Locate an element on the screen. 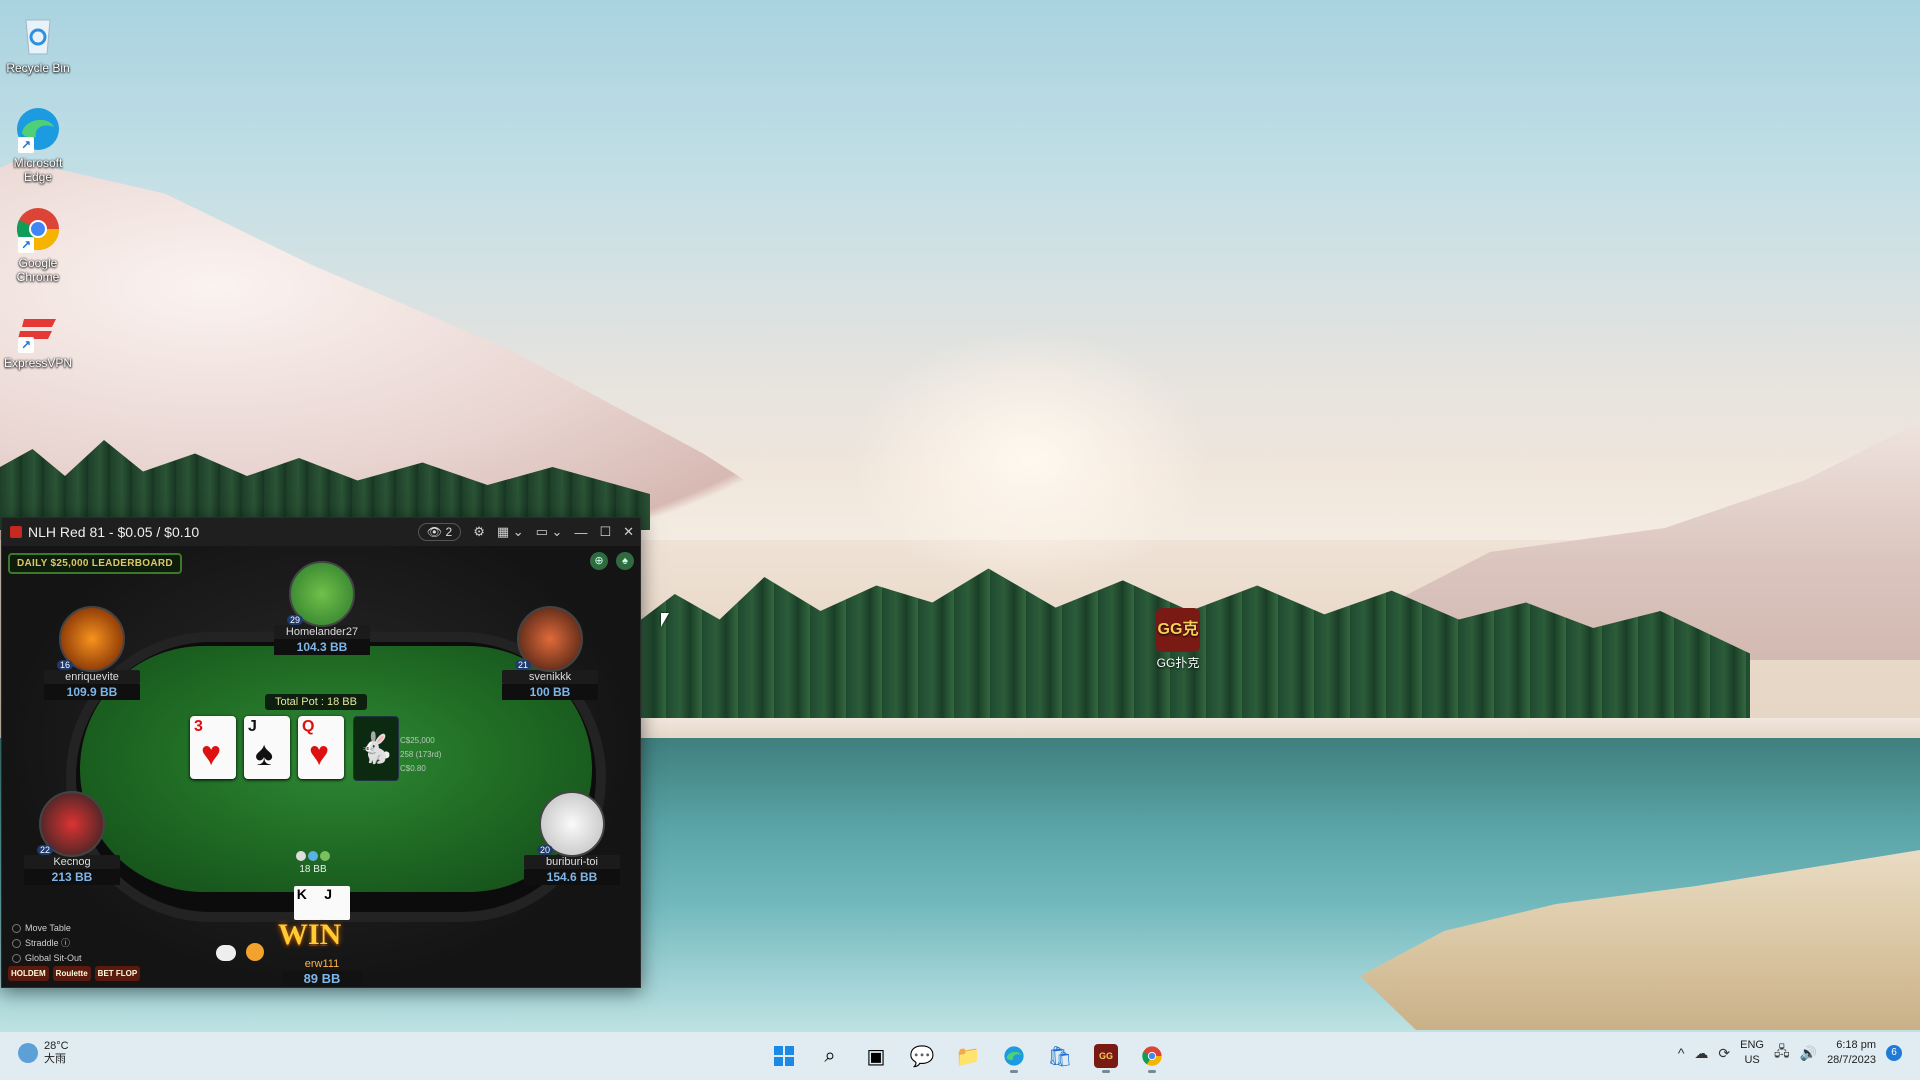 This screenshot has width=1920, height=1080. bet-flop-game-button: BET FLOP is located at coordinates (117, 973).